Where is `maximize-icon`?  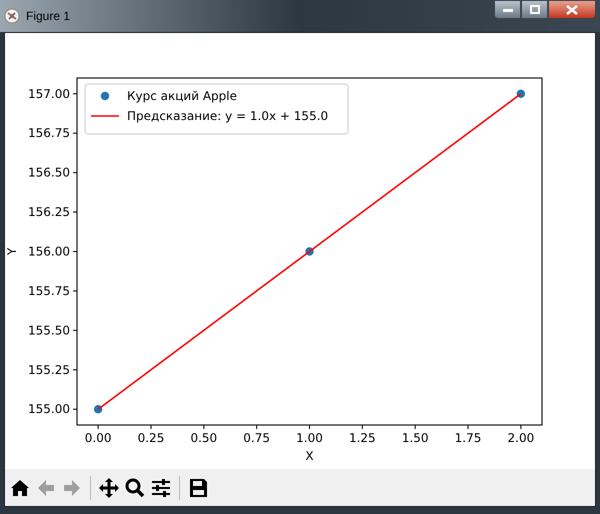 maximize-icon is located at coordinates (535, 9).